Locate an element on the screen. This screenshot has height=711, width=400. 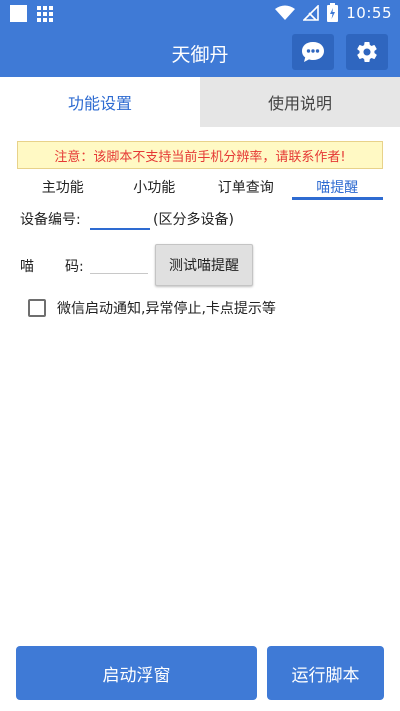
main-tabs: 功能设置 使用说明 is located at coordinates (200, 102).